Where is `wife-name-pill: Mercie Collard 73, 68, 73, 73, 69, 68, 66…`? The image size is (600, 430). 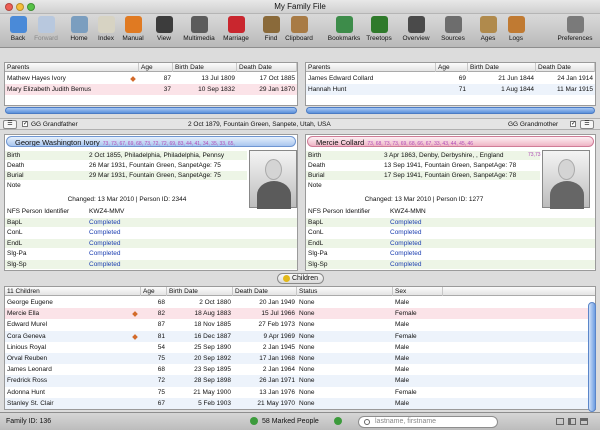 wife-name-pill: Mercie Collard 73, 68, 73, 73, 69, 68, 66… is located at coordinates (450, 141).